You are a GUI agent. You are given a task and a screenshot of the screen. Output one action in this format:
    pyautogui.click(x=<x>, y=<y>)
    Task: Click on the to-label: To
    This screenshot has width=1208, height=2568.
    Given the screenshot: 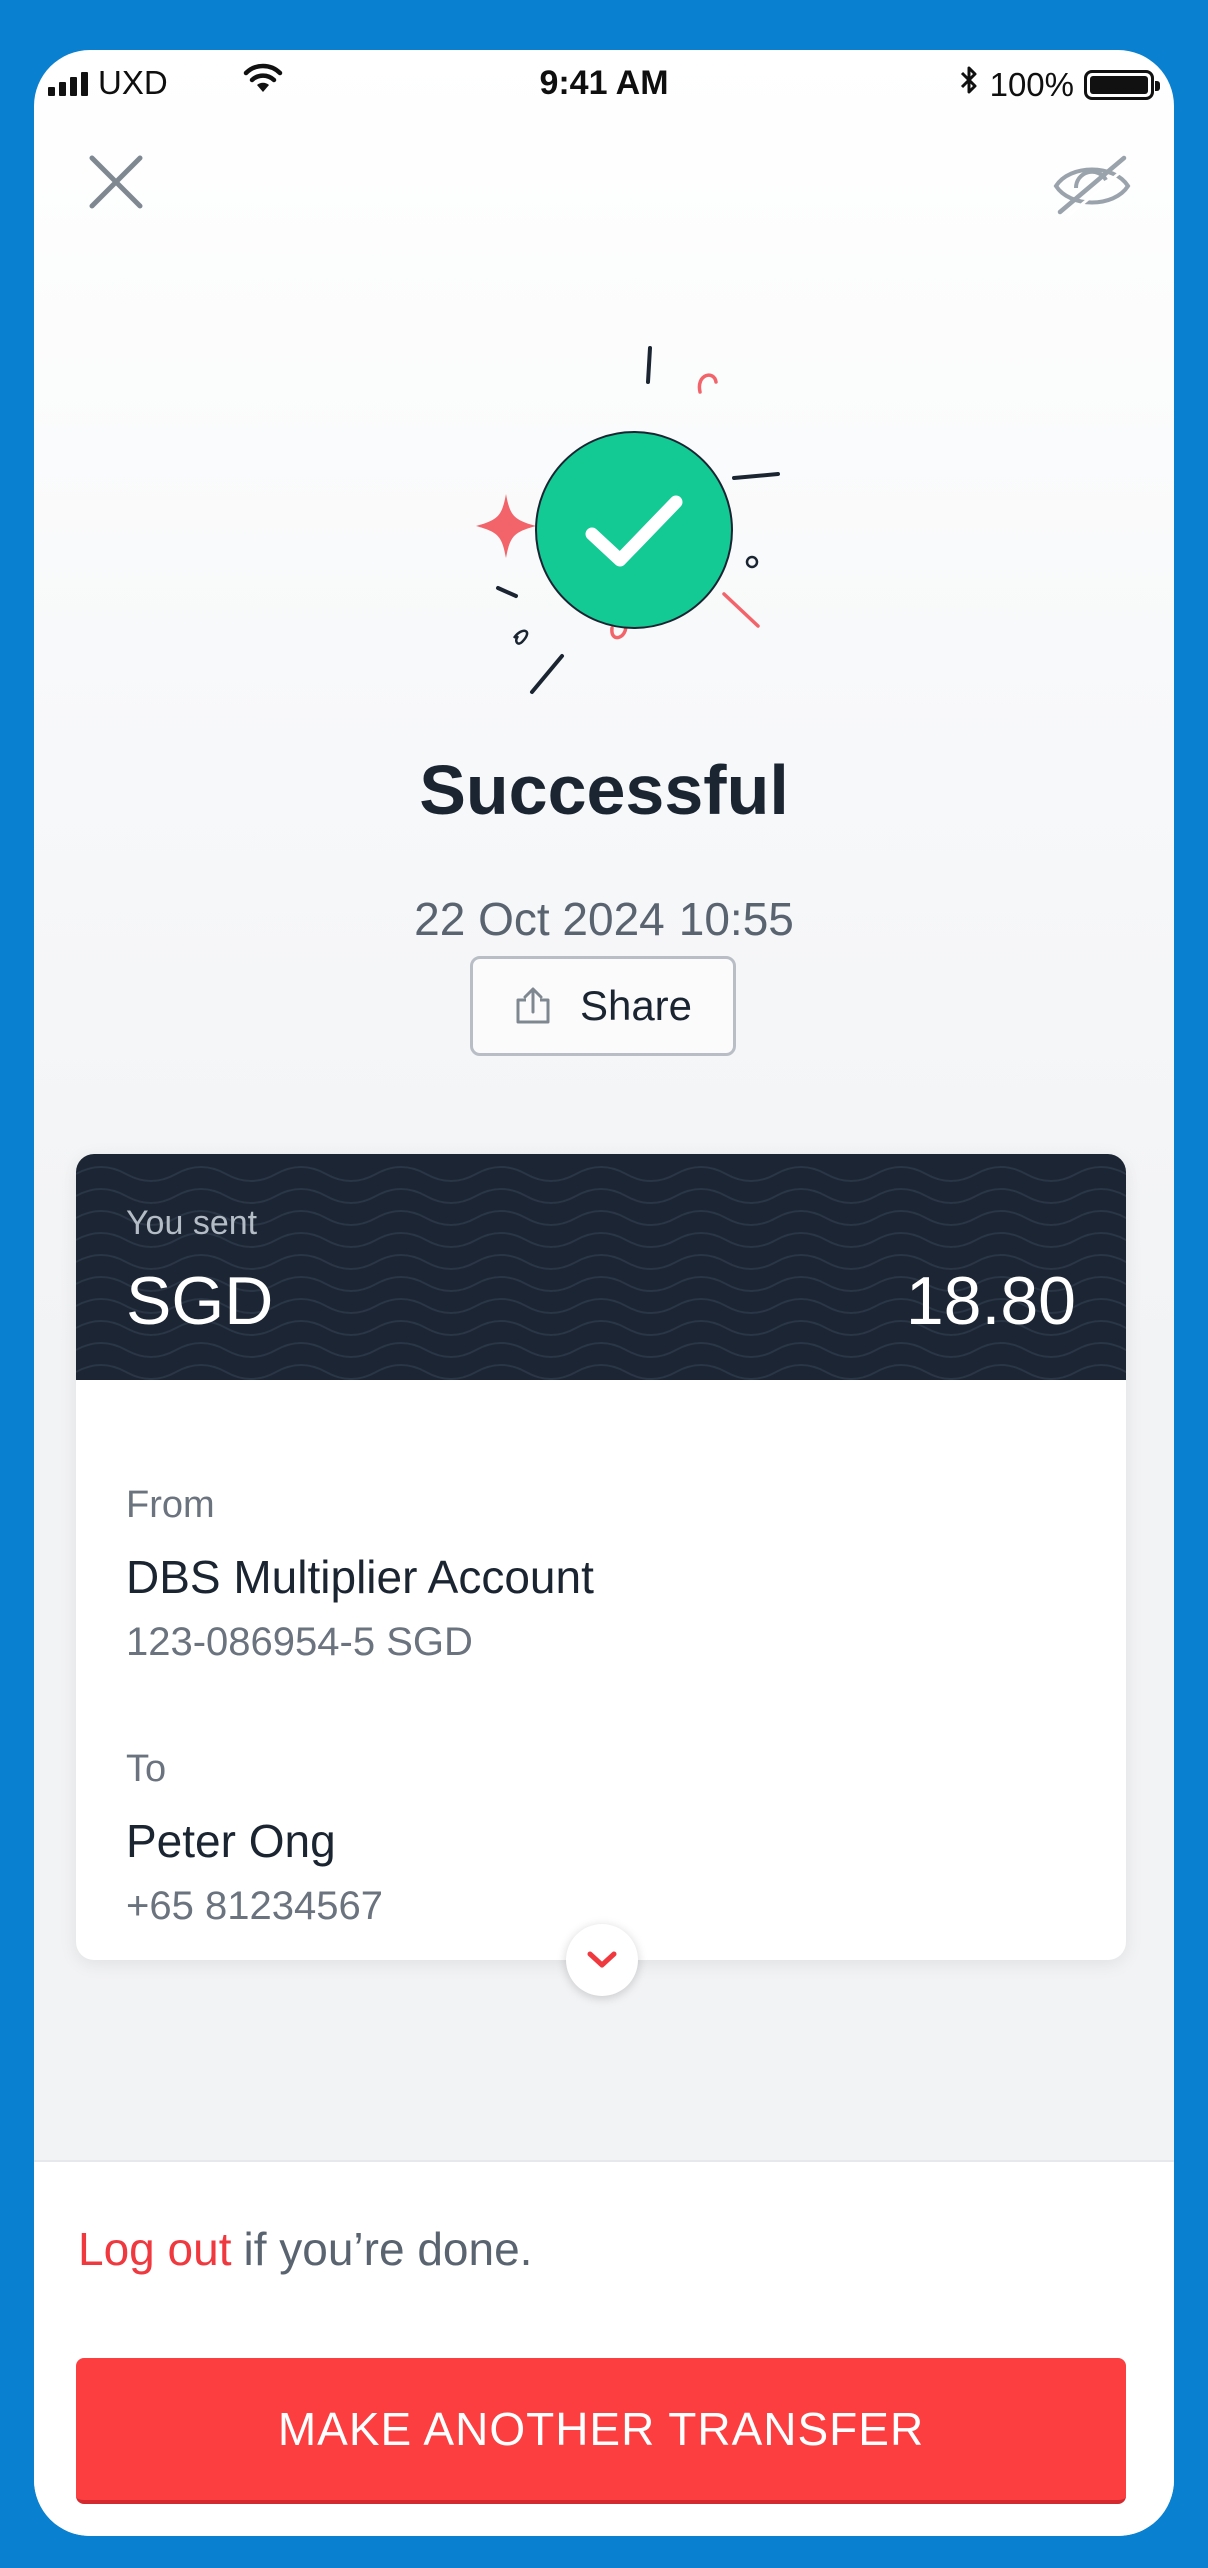 What is the action you would take?
    pyautogui.click(x=146, y=1769)
    